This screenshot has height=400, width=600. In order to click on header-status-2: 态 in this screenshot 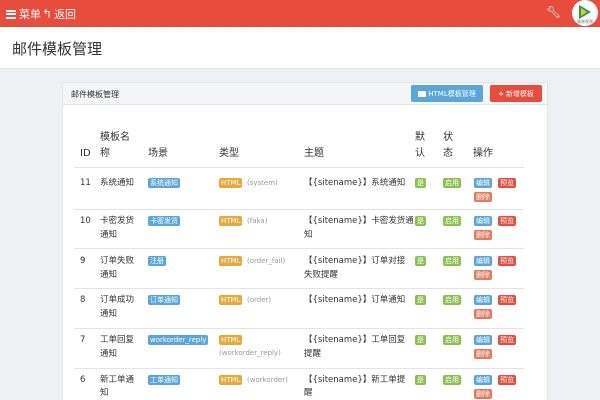, I will do `click(448, 153)`.